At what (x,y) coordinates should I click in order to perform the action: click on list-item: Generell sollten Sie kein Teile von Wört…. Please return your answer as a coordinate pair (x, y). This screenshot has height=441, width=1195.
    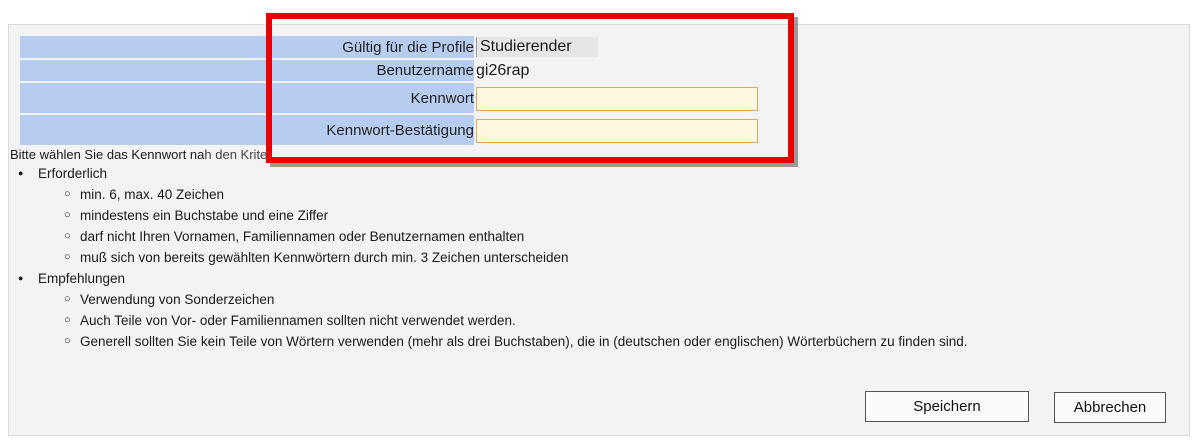
    Looking at the image, I should click on (502, 341).